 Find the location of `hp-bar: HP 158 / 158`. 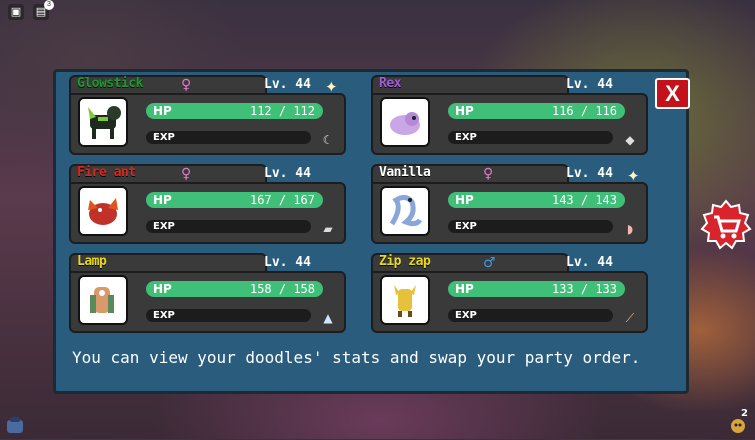

hp-bar: HP 158 / 158 is located at coordinates (234, 289).